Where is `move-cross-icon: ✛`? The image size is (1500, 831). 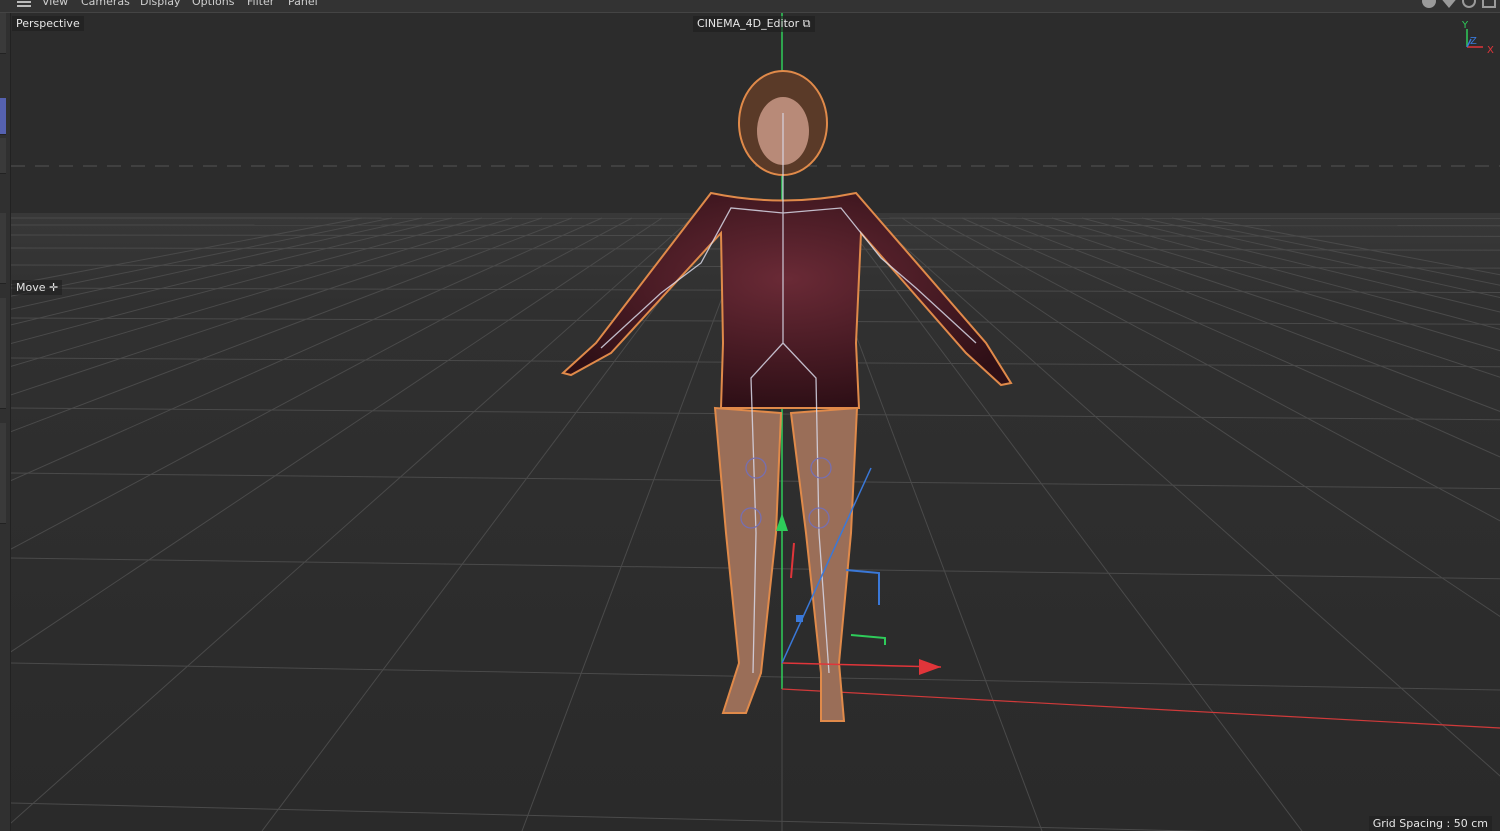 move-cross-icon: ✛ is located at coordinates (54, 287).